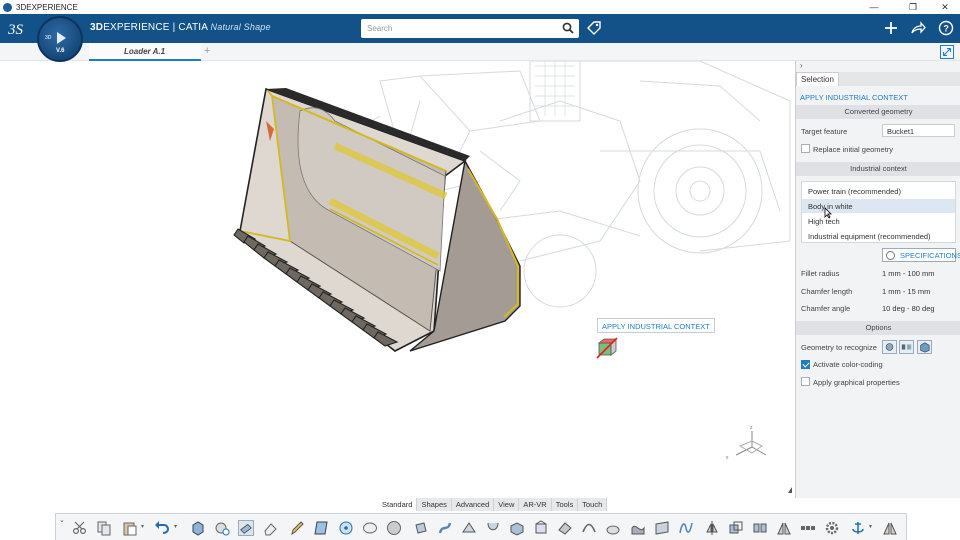 Image resolution: width=960 pixels, height=540 pixels. I want to click on cut-icon, so click(80, 528).